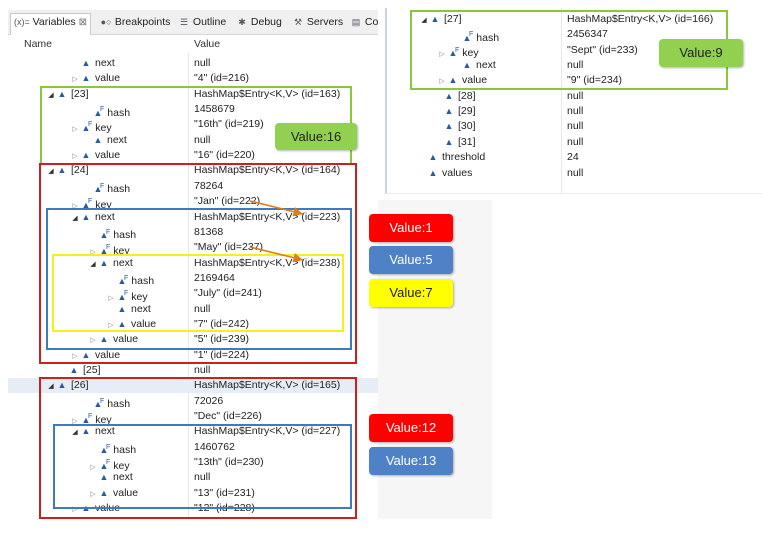 Image resolution: width=762 pixels, height=539 pixels. I want to click on value-9-tag: Value:9, so click(701, 53).